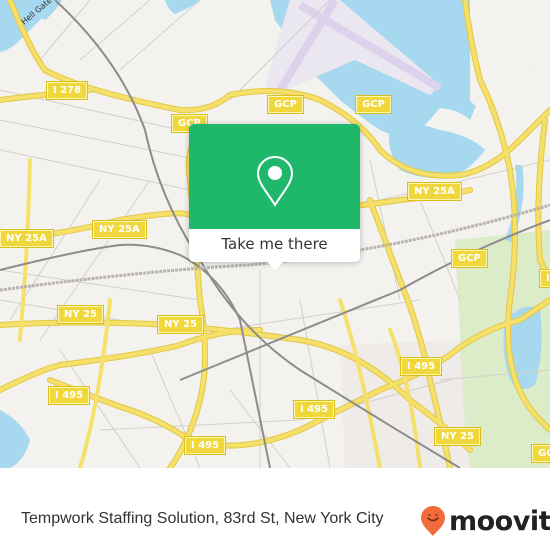 The height and width of the screenshot is (550, 550). I want to click on popup-header, so click(274, 176).